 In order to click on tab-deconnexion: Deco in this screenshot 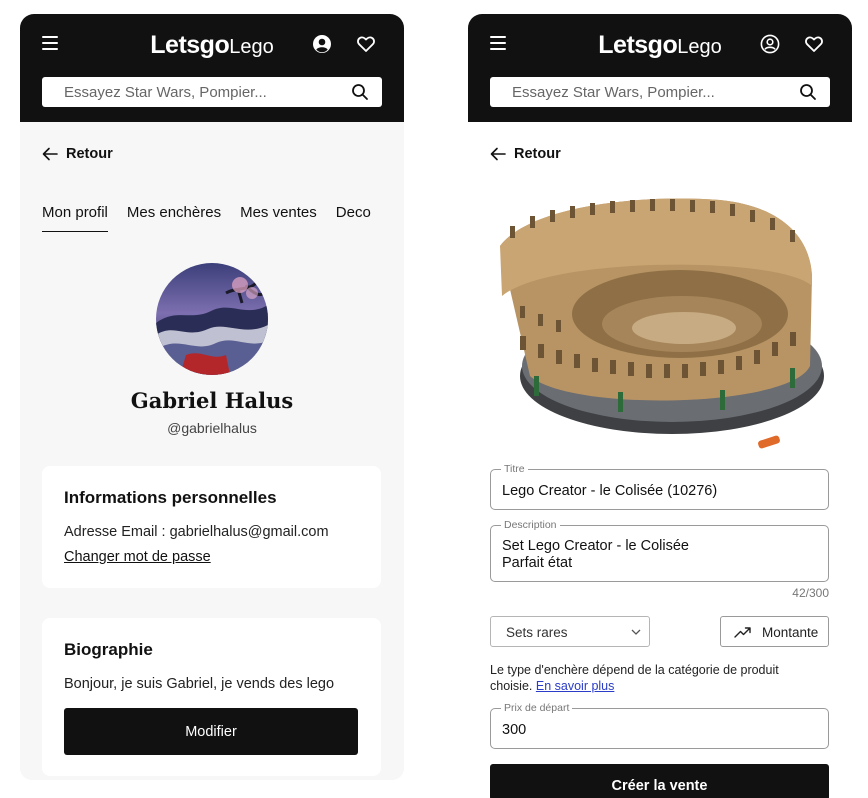, I will do `click(353, 217)`.